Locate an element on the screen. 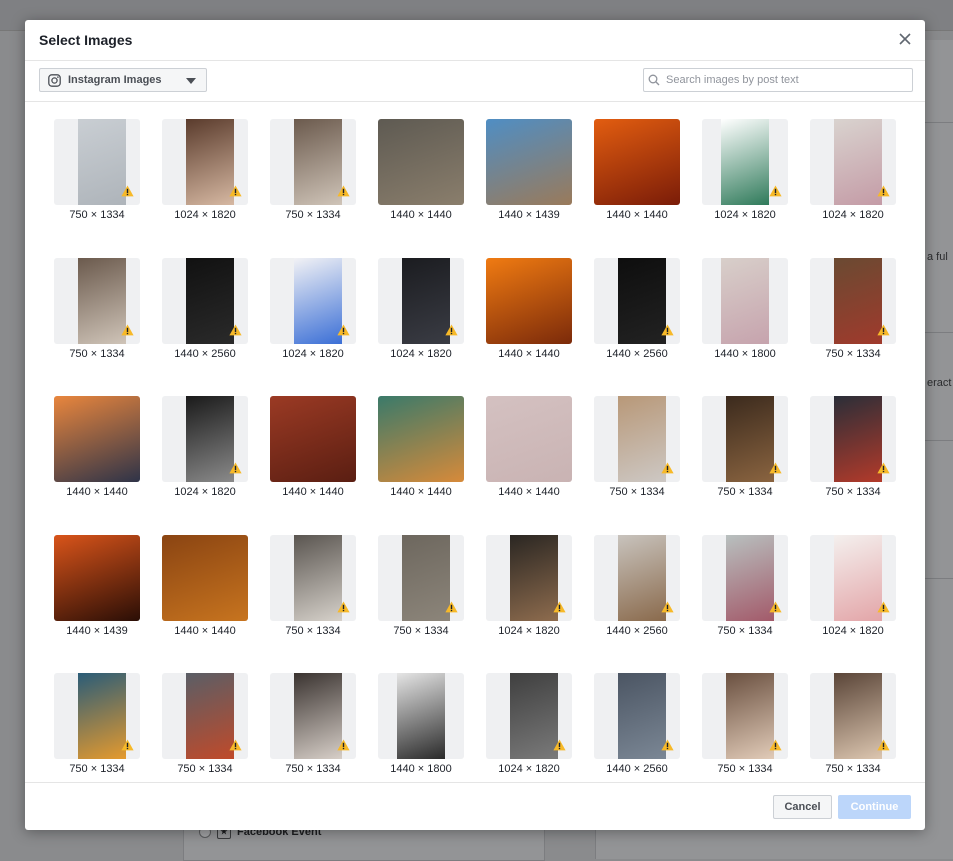 This screenshot has width=953, height=861. search-box is located at coordinates (778, 80).